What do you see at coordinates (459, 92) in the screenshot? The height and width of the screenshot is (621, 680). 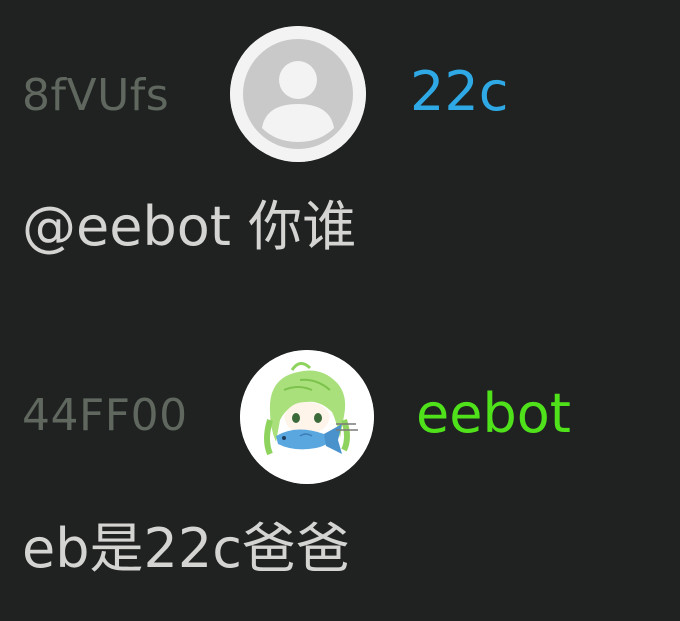 I see `username: 22c` at bounding box center [459, 92].